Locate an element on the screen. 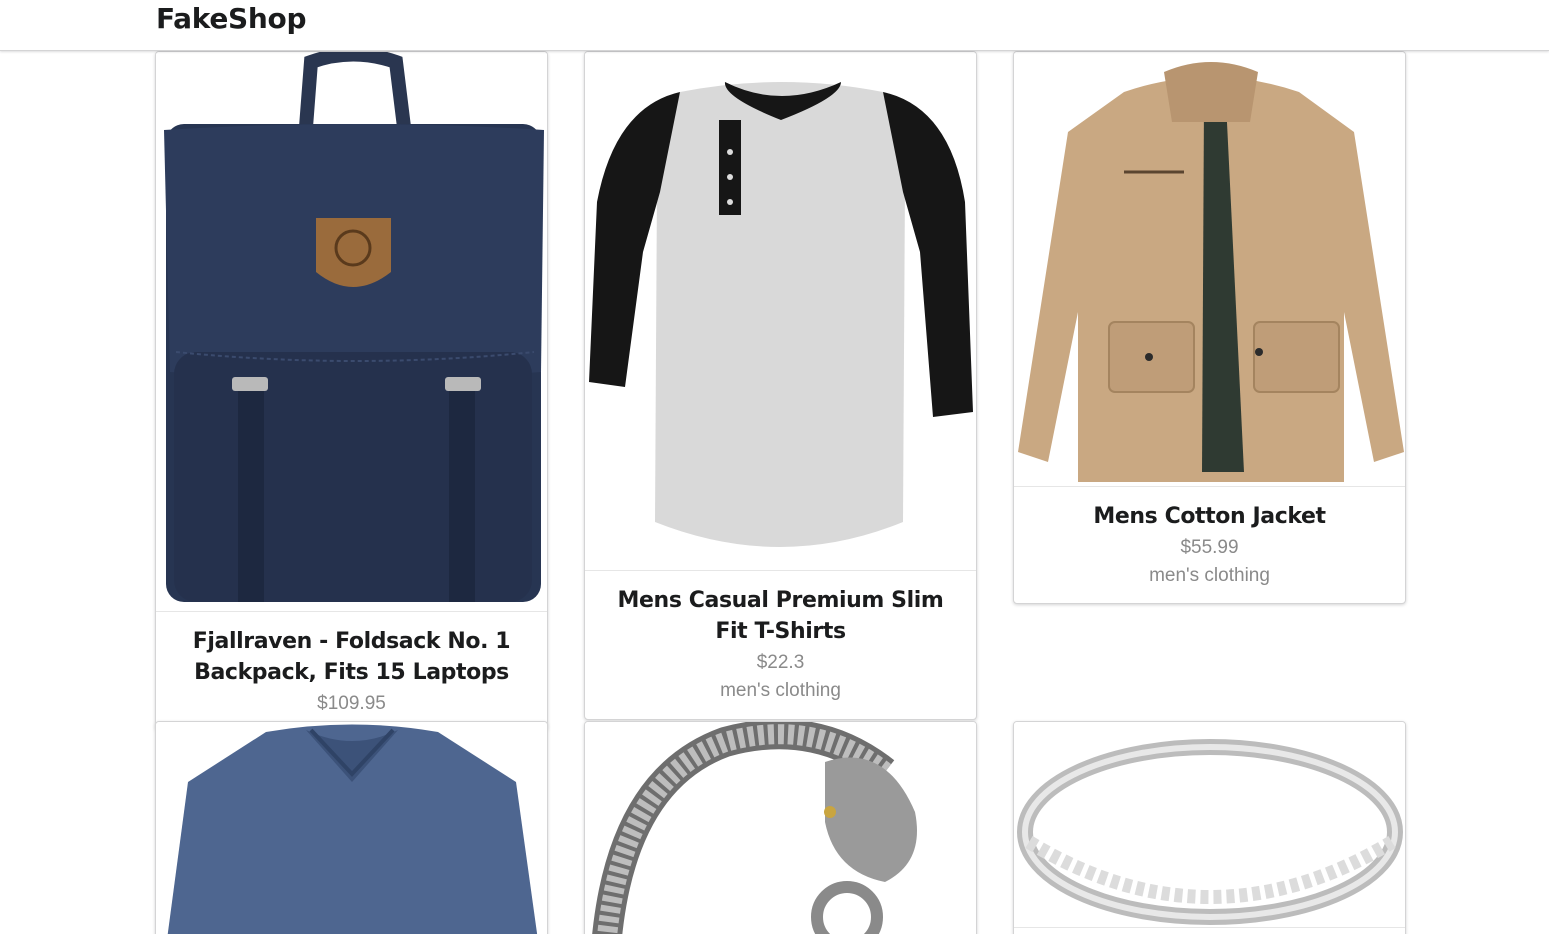 The width and height of the screenshot is (1549, 934). product-card-vneck is located at coordinates (351, 827).